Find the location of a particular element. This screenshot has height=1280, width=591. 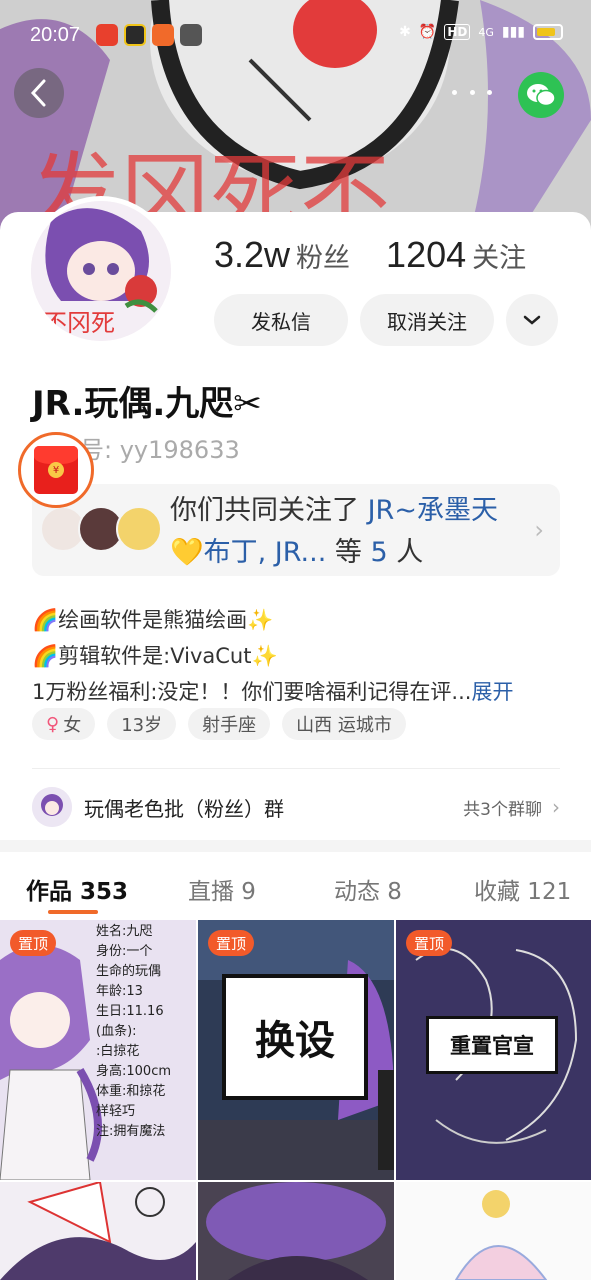

system-status: ✱ ⏰ HD 4G ▮▮▮ is located at coordinates (481, 32).